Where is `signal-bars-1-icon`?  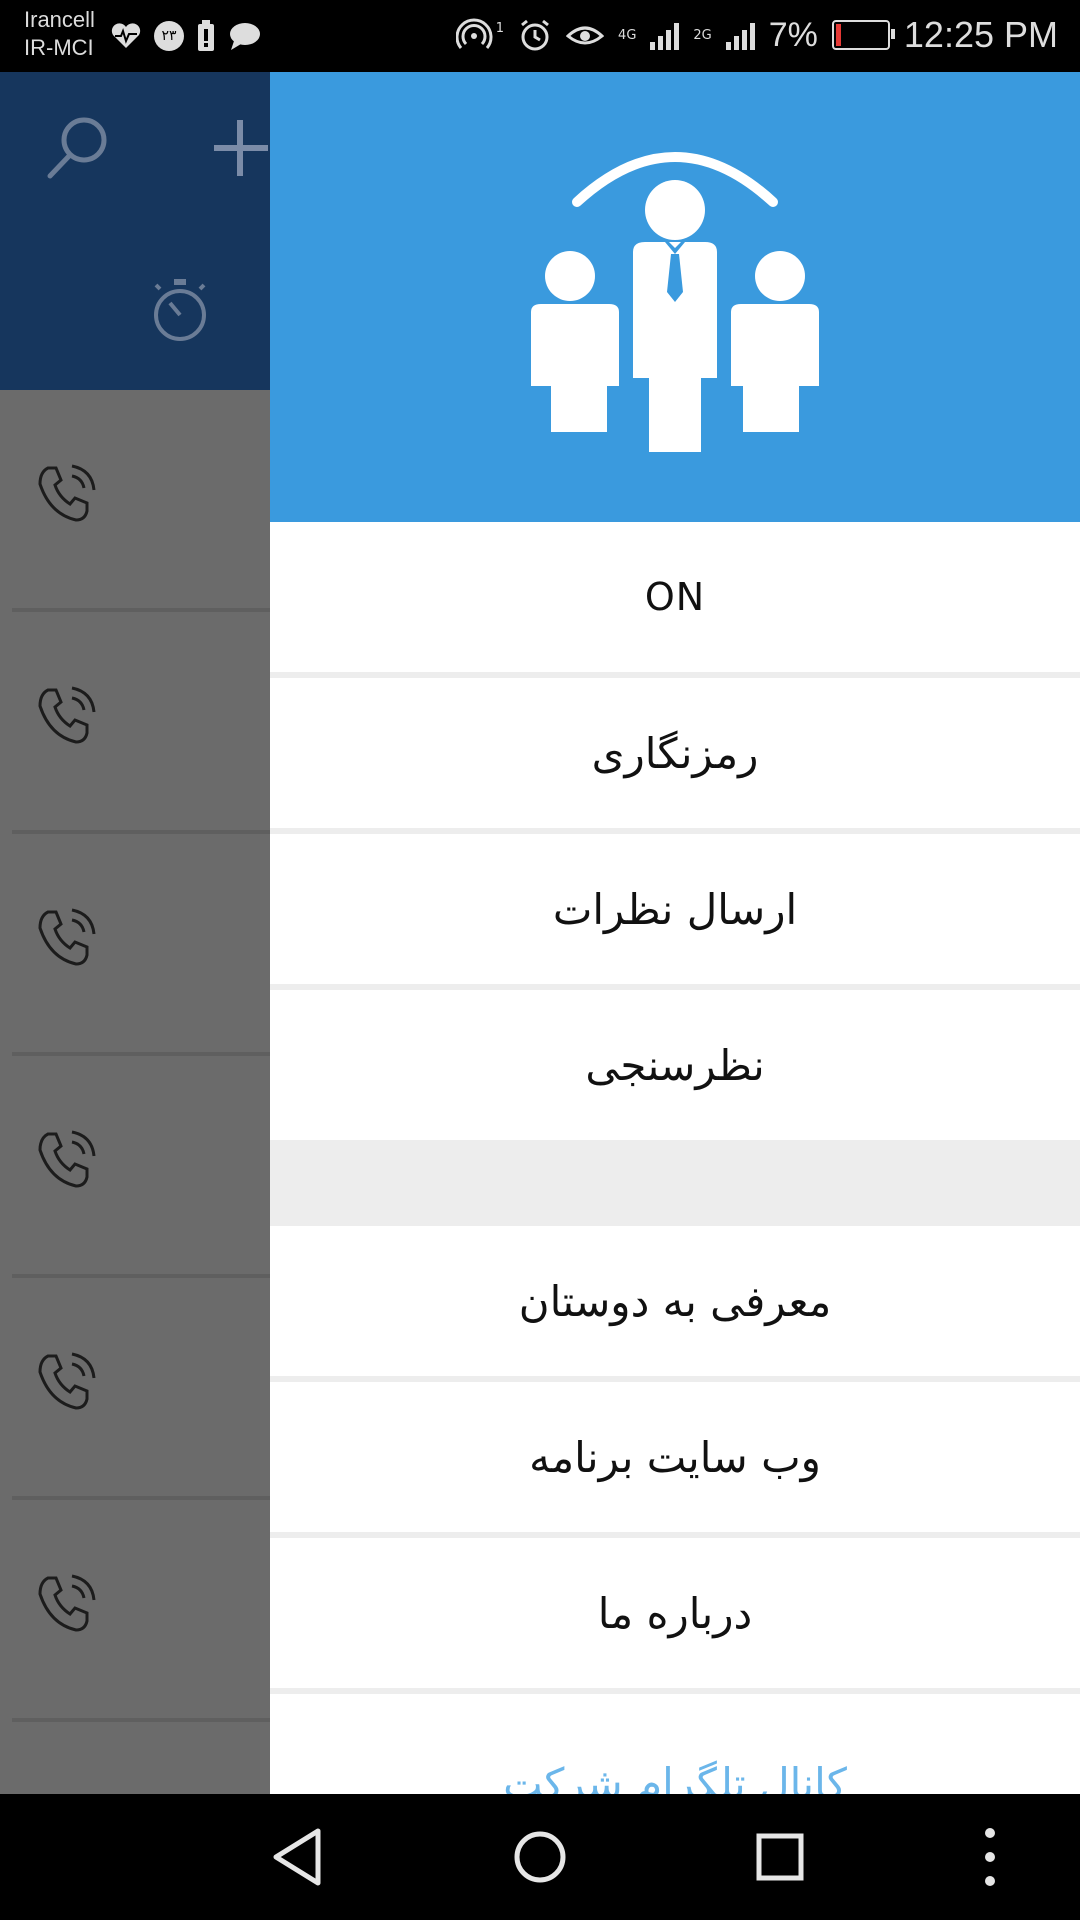
signal-bars-1-icon is located at coordinates (665, 35).